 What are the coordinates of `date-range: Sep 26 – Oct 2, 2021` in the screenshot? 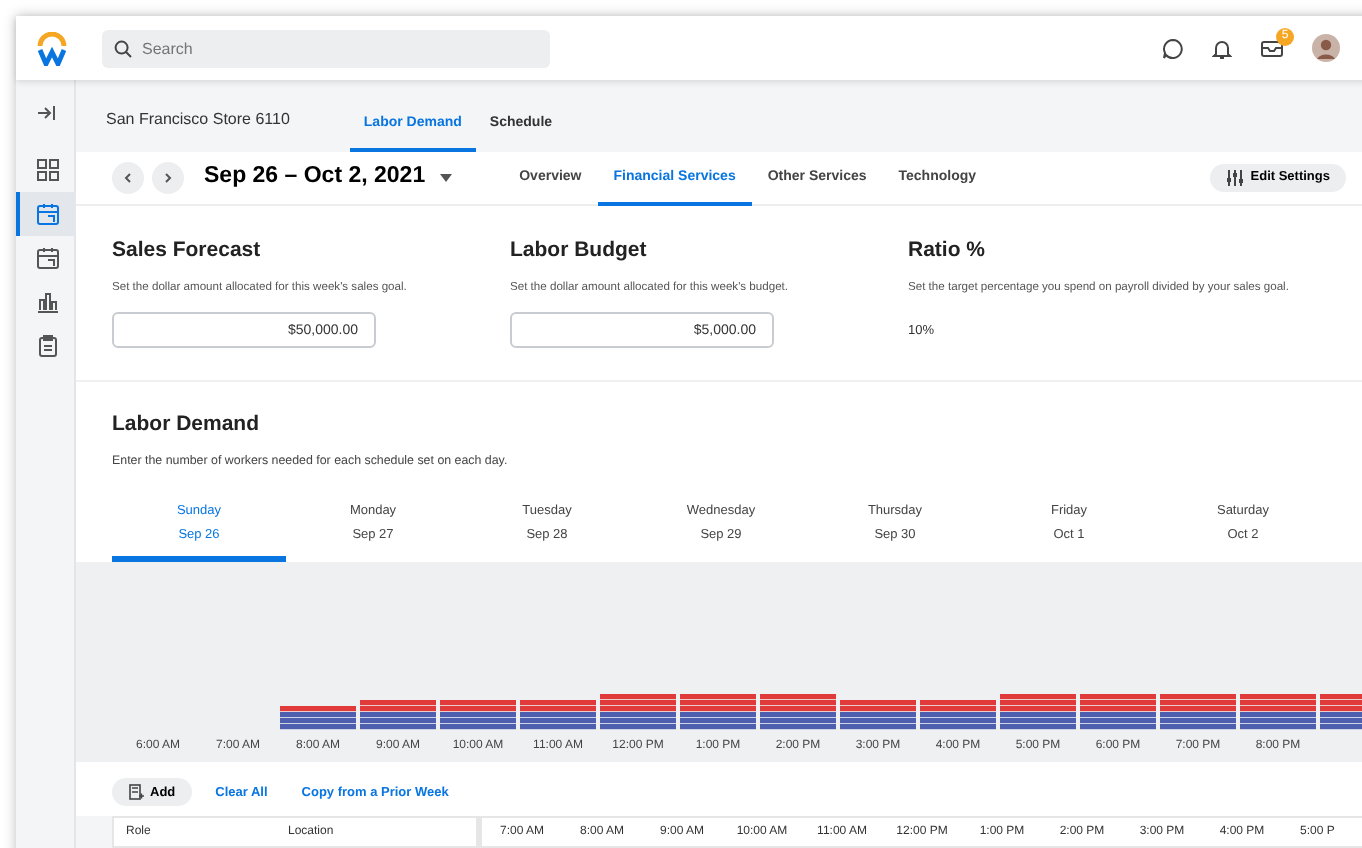 It's located at (315, 178).